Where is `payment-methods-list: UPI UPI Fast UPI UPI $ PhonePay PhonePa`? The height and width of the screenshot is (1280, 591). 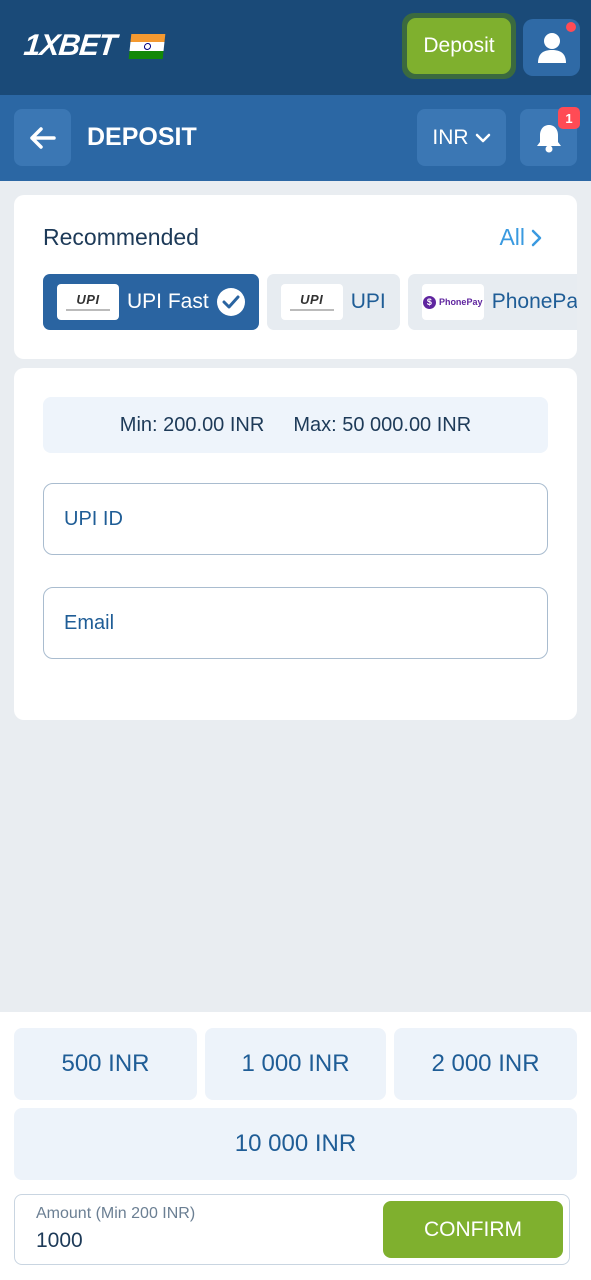
payment-methods-list: UPI UPI Fast UPI UPI $ PhonePay PhonePa is located at coordinates (310, 302).